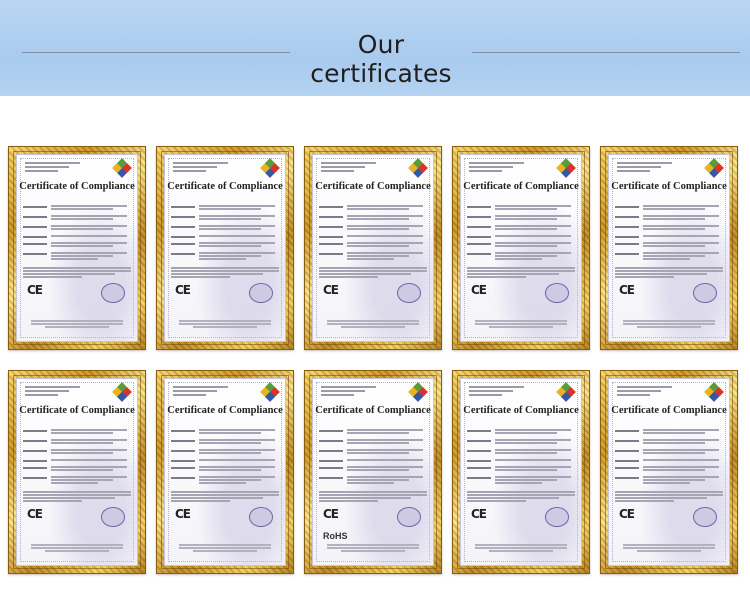 The image size is (750, 596). I want to click on certificate-paper: Certificate of Compliance CE RoHS, so click(373, 472).